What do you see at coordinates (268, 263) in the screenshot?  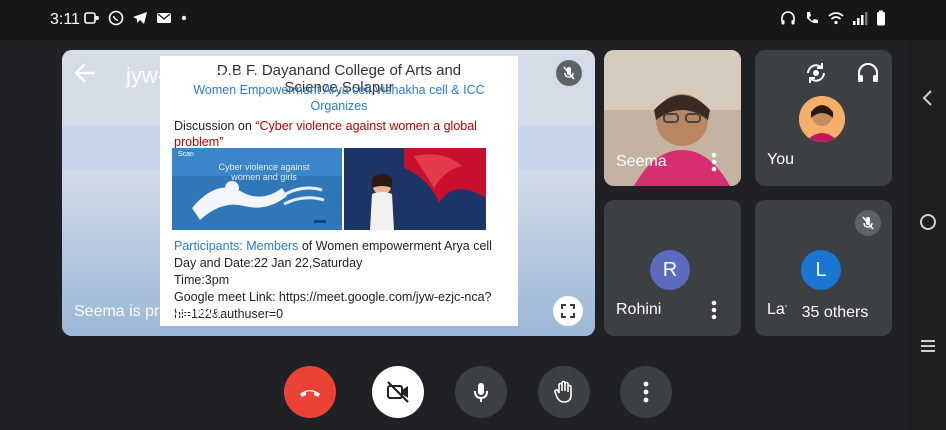 I see `slide-date-line: Day and Date:22 Jan 22,Saturday` at bounding box center [268, 263].